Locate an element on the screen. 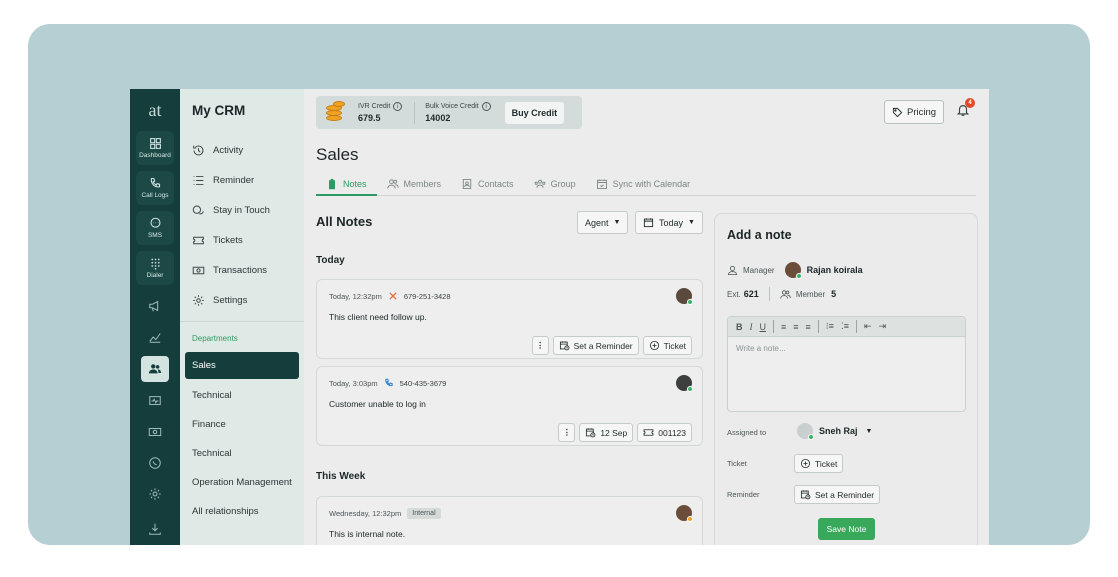  editor-toolbar: B I U ≡ ≡ ≡ ⁝≡ ⁚≡ ⇤ ⇥ is located at coordinates (846, 327).